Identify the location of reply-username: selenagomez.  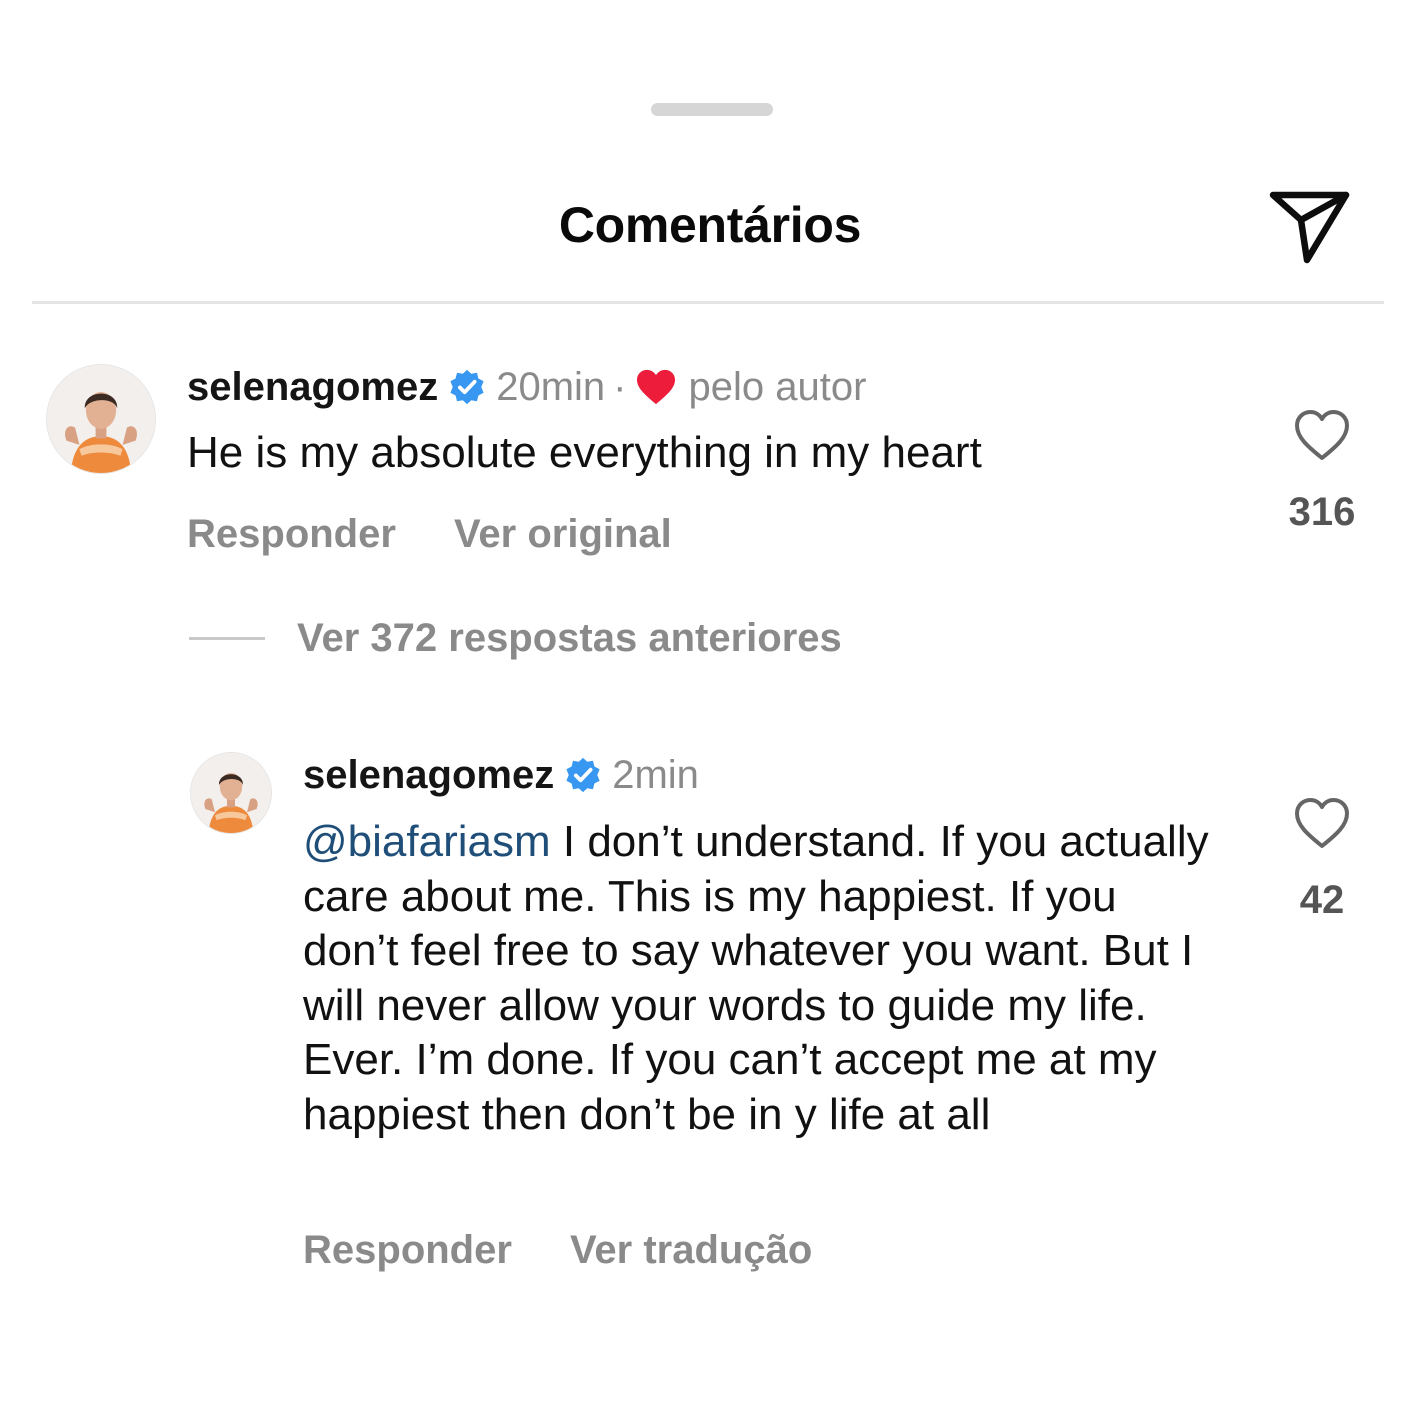
(428, 775).